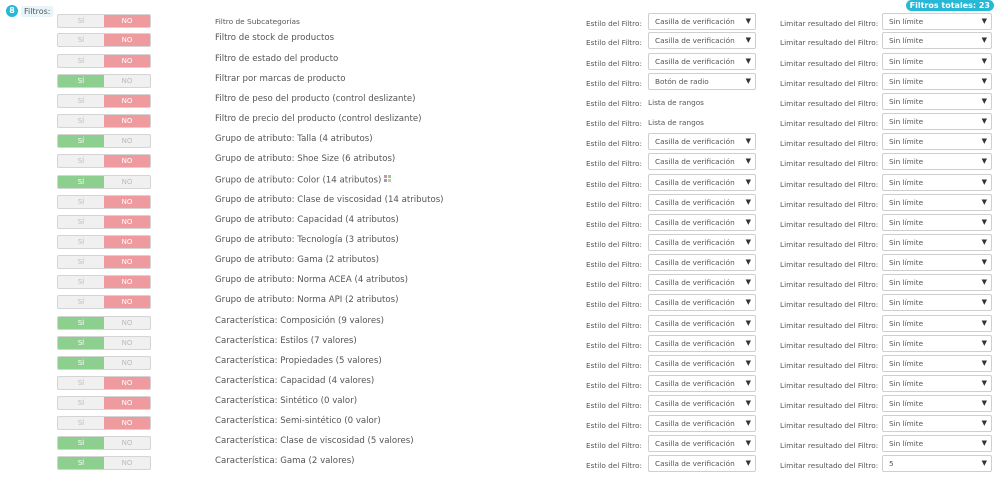  I want to click on filter-style-select: Botón de radio ▼, so click(702, 81).